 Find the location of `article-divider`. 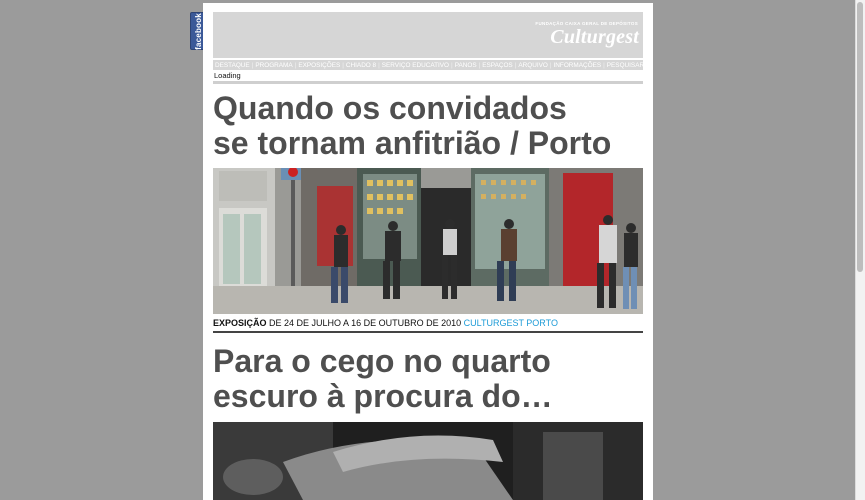

article-divider is located at coordinates (428, 332).